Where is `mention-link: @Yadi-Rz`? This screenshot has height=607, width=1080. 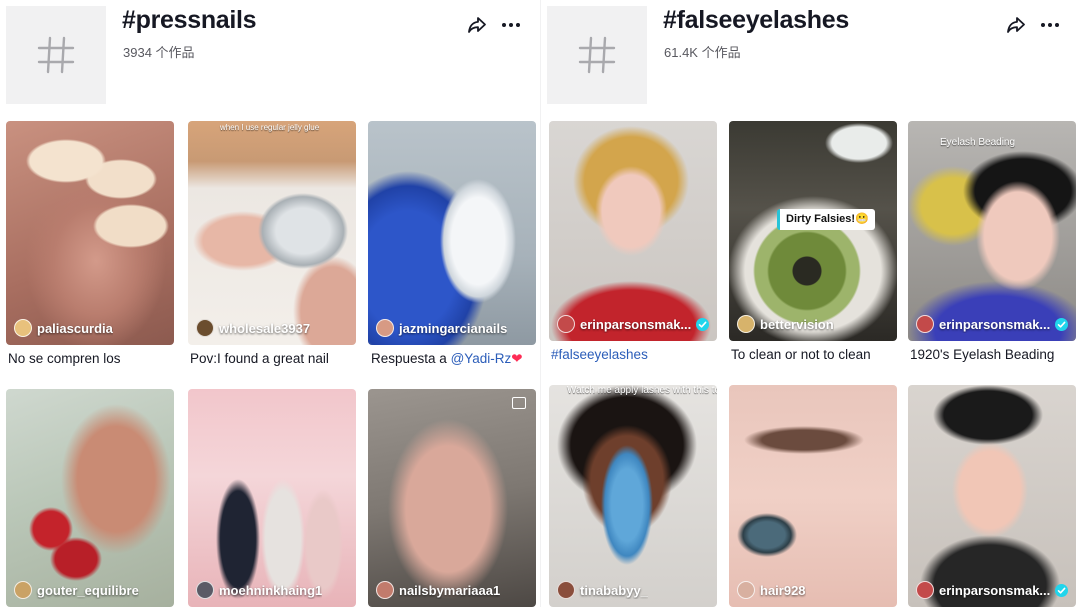
mention-link: @Yadi-Rz is located at coordinates (481, 358).